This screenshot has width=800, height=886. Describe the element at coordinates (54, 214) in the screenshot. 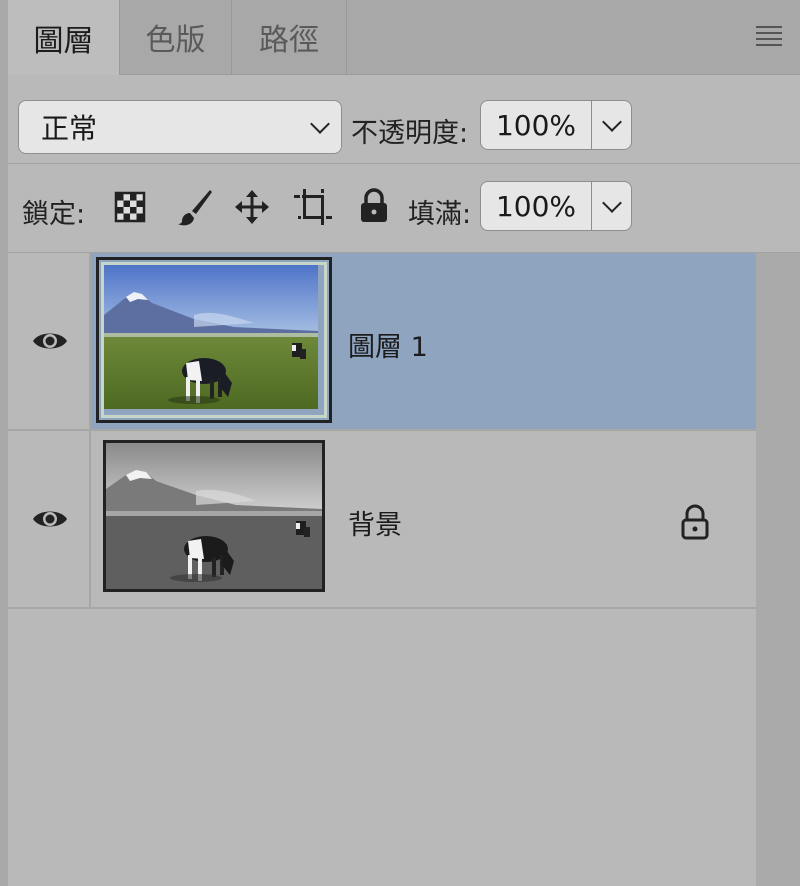

I see `lock-label: 鎖定:` at that location.